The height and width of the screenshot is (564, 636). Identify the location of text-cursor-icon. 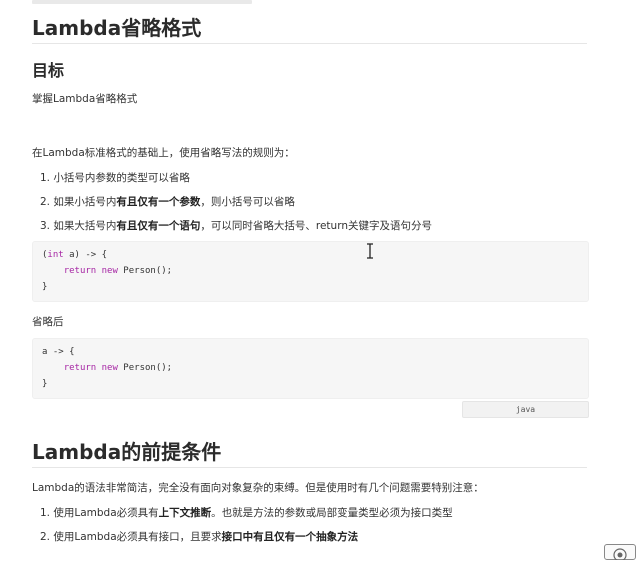
(370, 251).